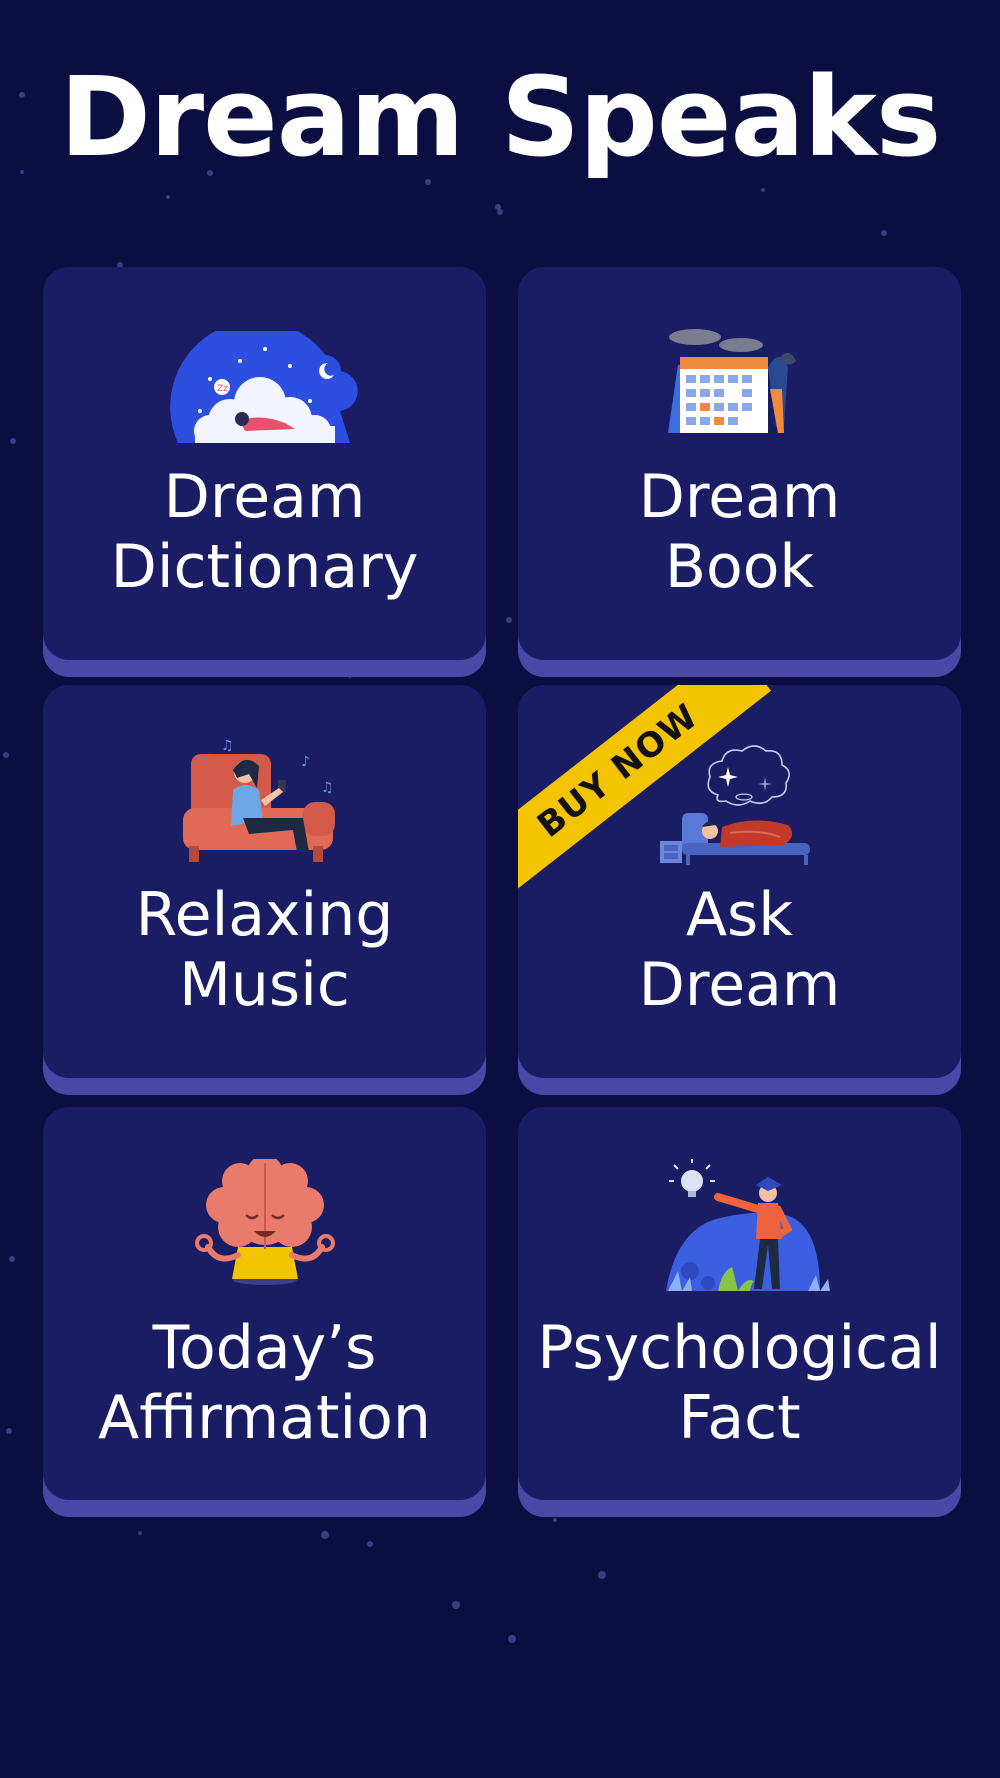  I want to click on idea-person-icon, so click(748, 1225).